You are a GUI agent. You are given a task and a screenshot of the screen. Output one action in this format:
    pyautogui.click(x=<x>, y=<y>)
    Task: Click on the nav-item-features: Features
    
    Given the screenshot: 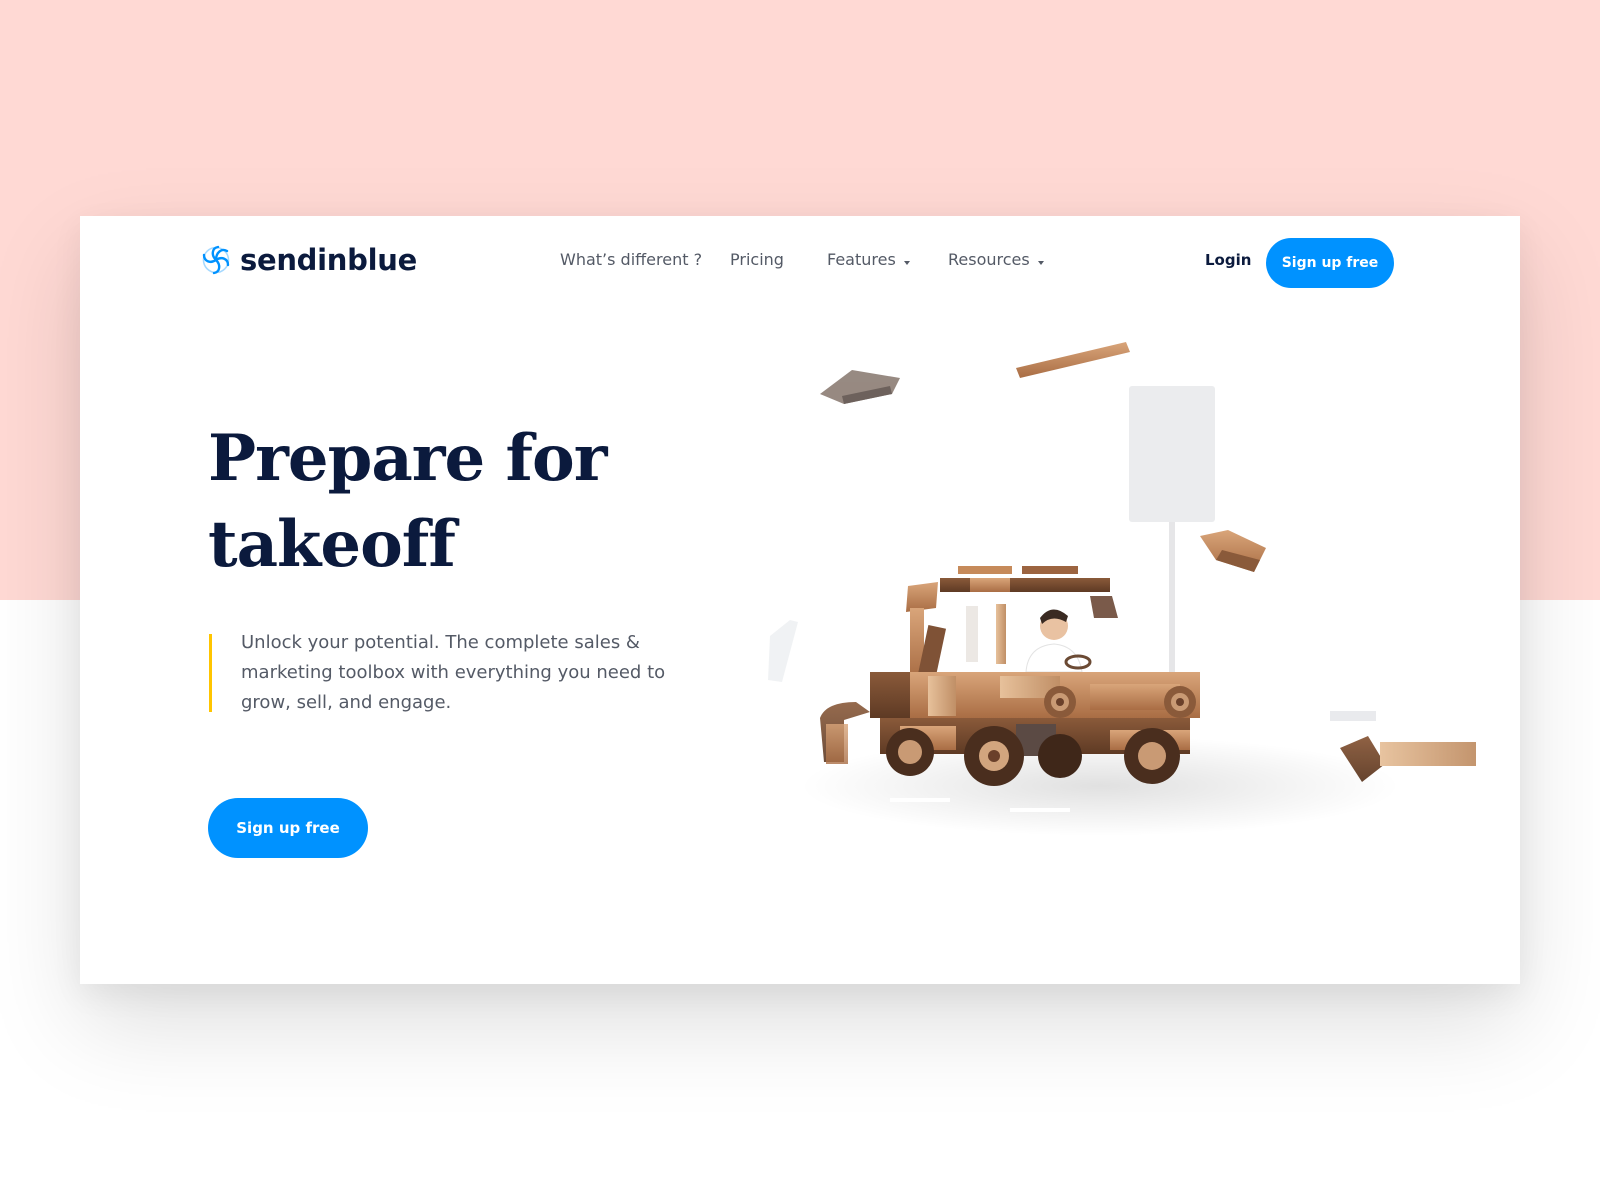 What is the action you would take?
    pyautogui.click(x=868, y=259)
    